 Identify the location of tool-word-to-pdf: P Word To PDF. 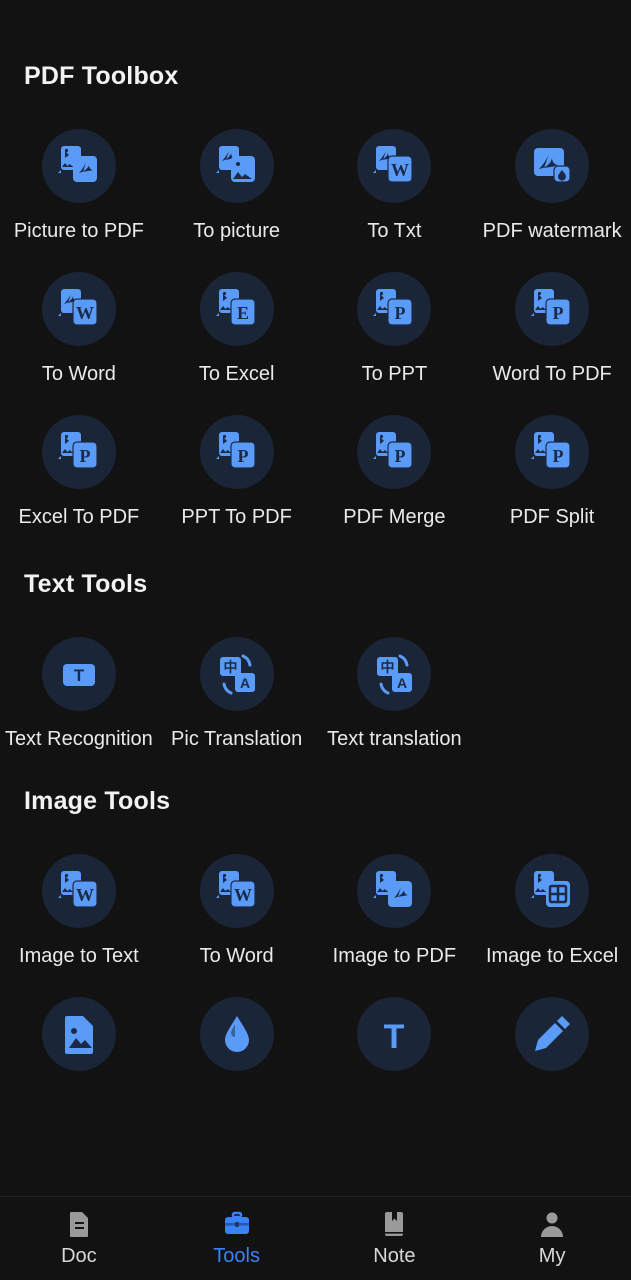
(552, 329).